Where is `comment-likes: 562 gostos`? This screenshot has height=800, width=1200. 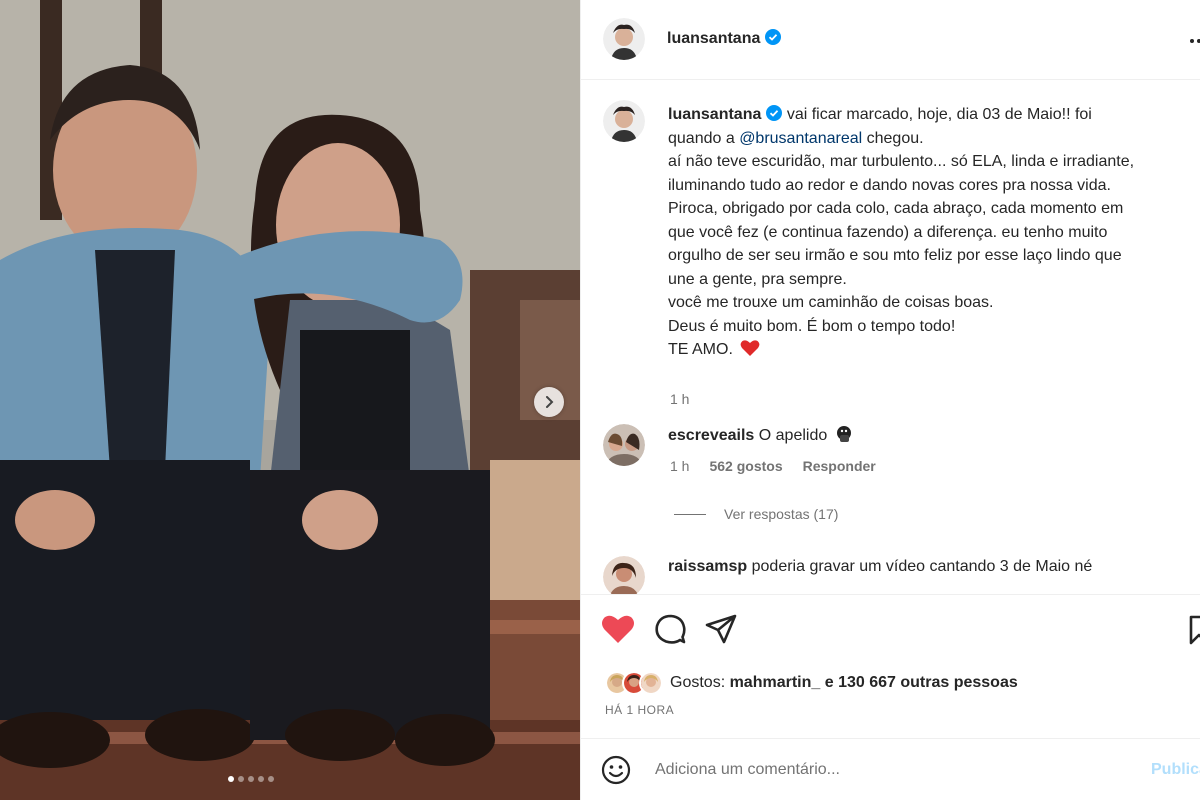 comment-likes: 562 gostos is located at coordinates (745, 466).